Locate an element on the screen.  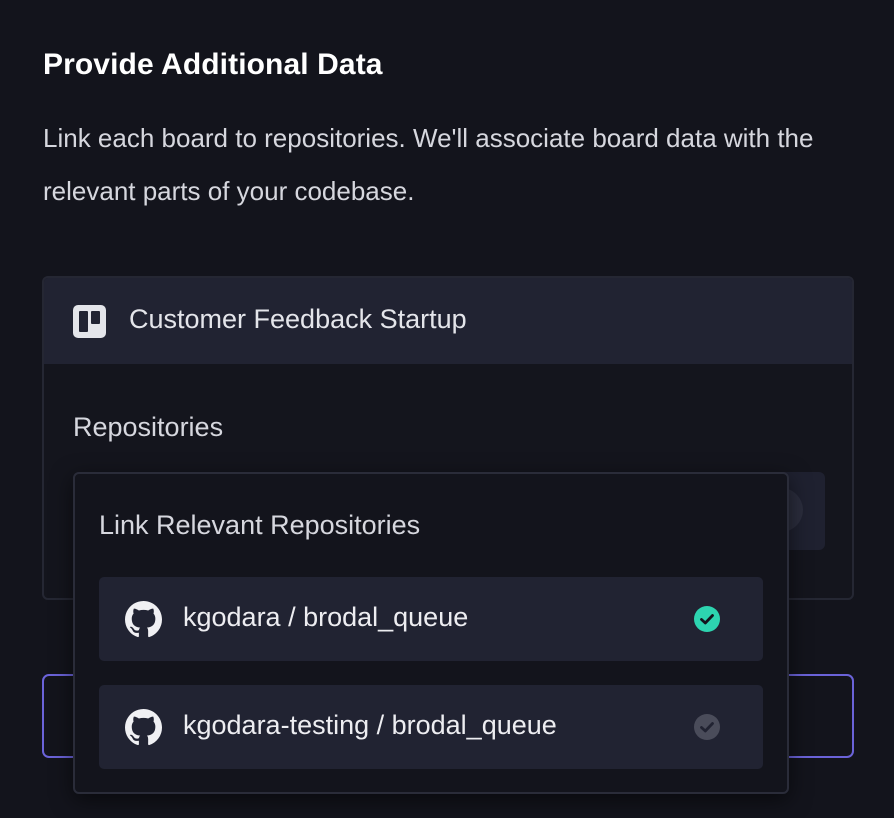
dropdown-title: Link Relevant Repositories is located at coordinates (260, 525).